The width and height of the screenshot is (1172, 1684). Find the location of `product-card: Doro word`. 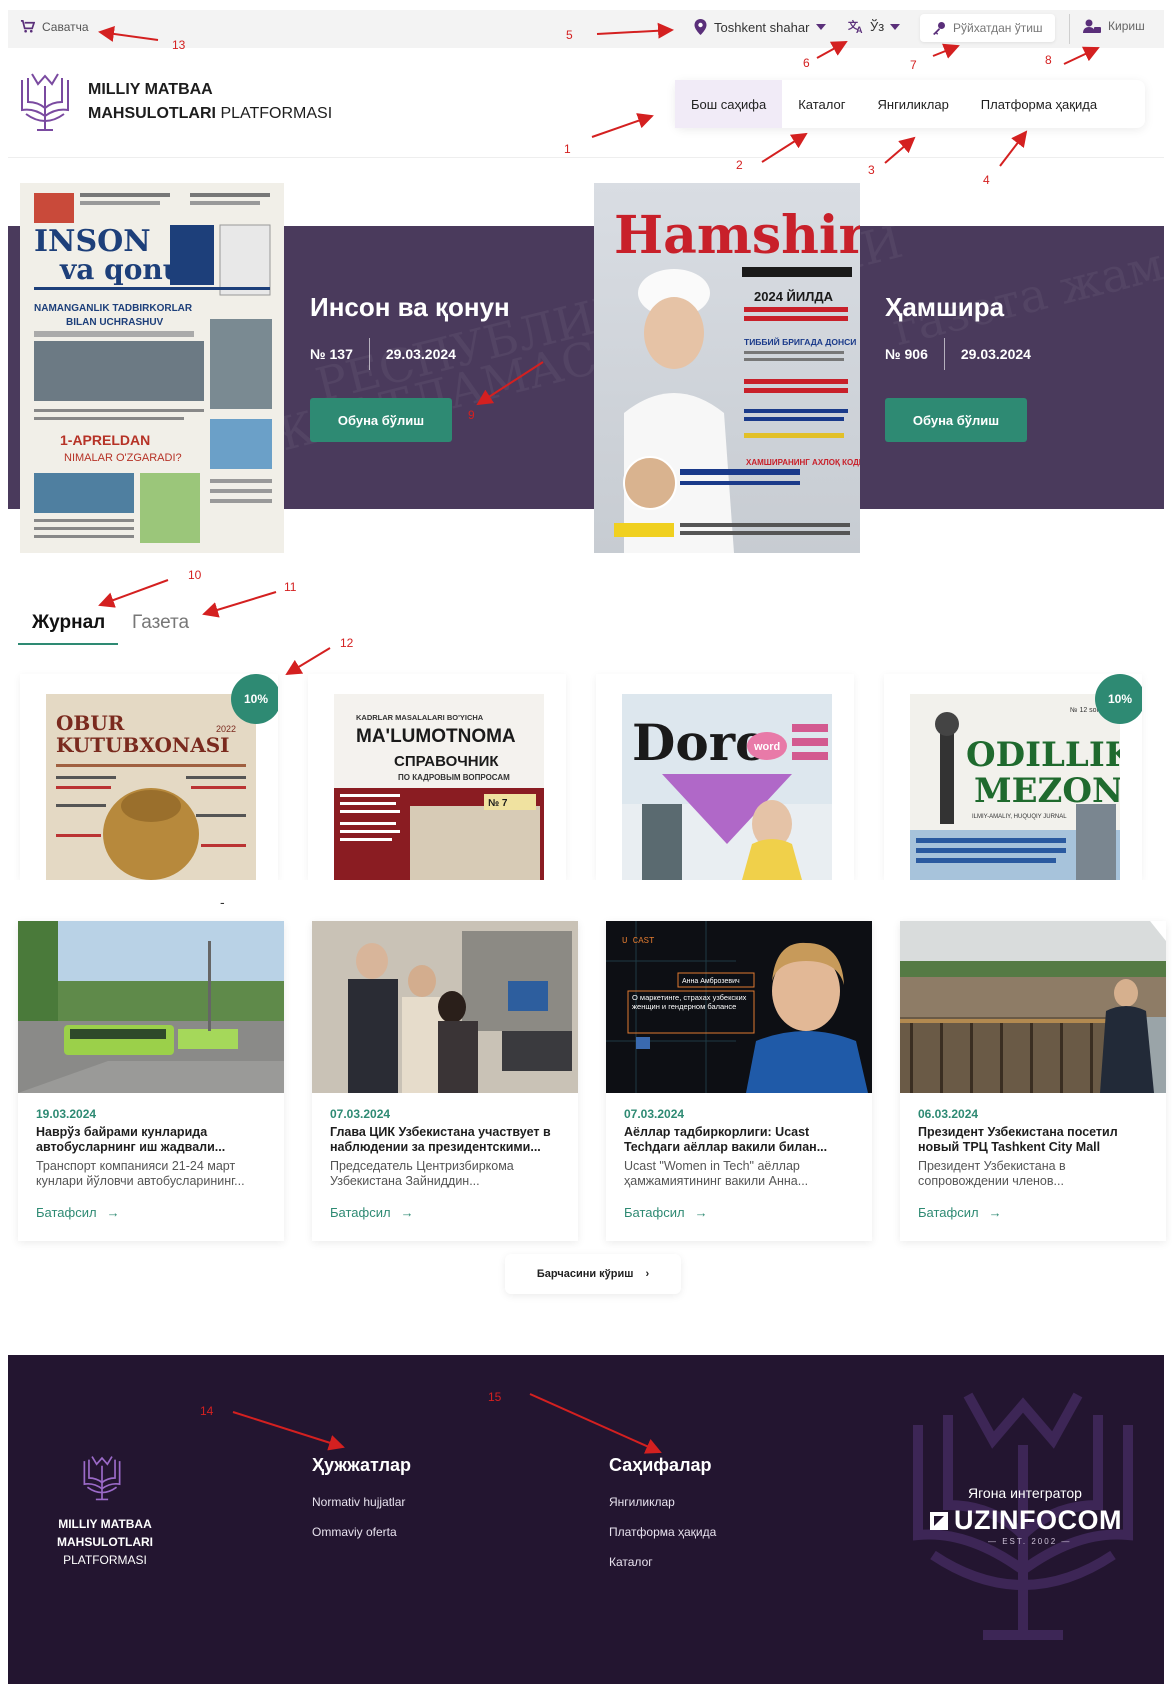

product-card: Doro word is located at coordinates (725, 777).